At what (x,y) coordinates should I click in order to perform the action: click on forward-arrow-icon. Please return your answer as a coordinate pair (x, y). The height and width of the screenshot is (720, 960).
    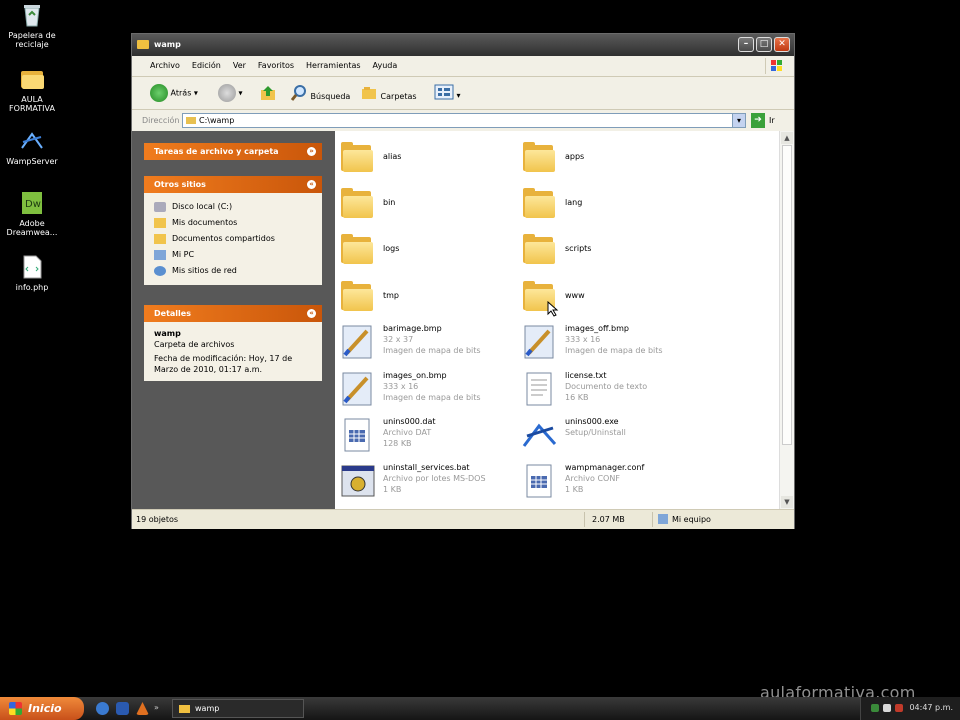
    Looking at the image, I should click on (227, 93).